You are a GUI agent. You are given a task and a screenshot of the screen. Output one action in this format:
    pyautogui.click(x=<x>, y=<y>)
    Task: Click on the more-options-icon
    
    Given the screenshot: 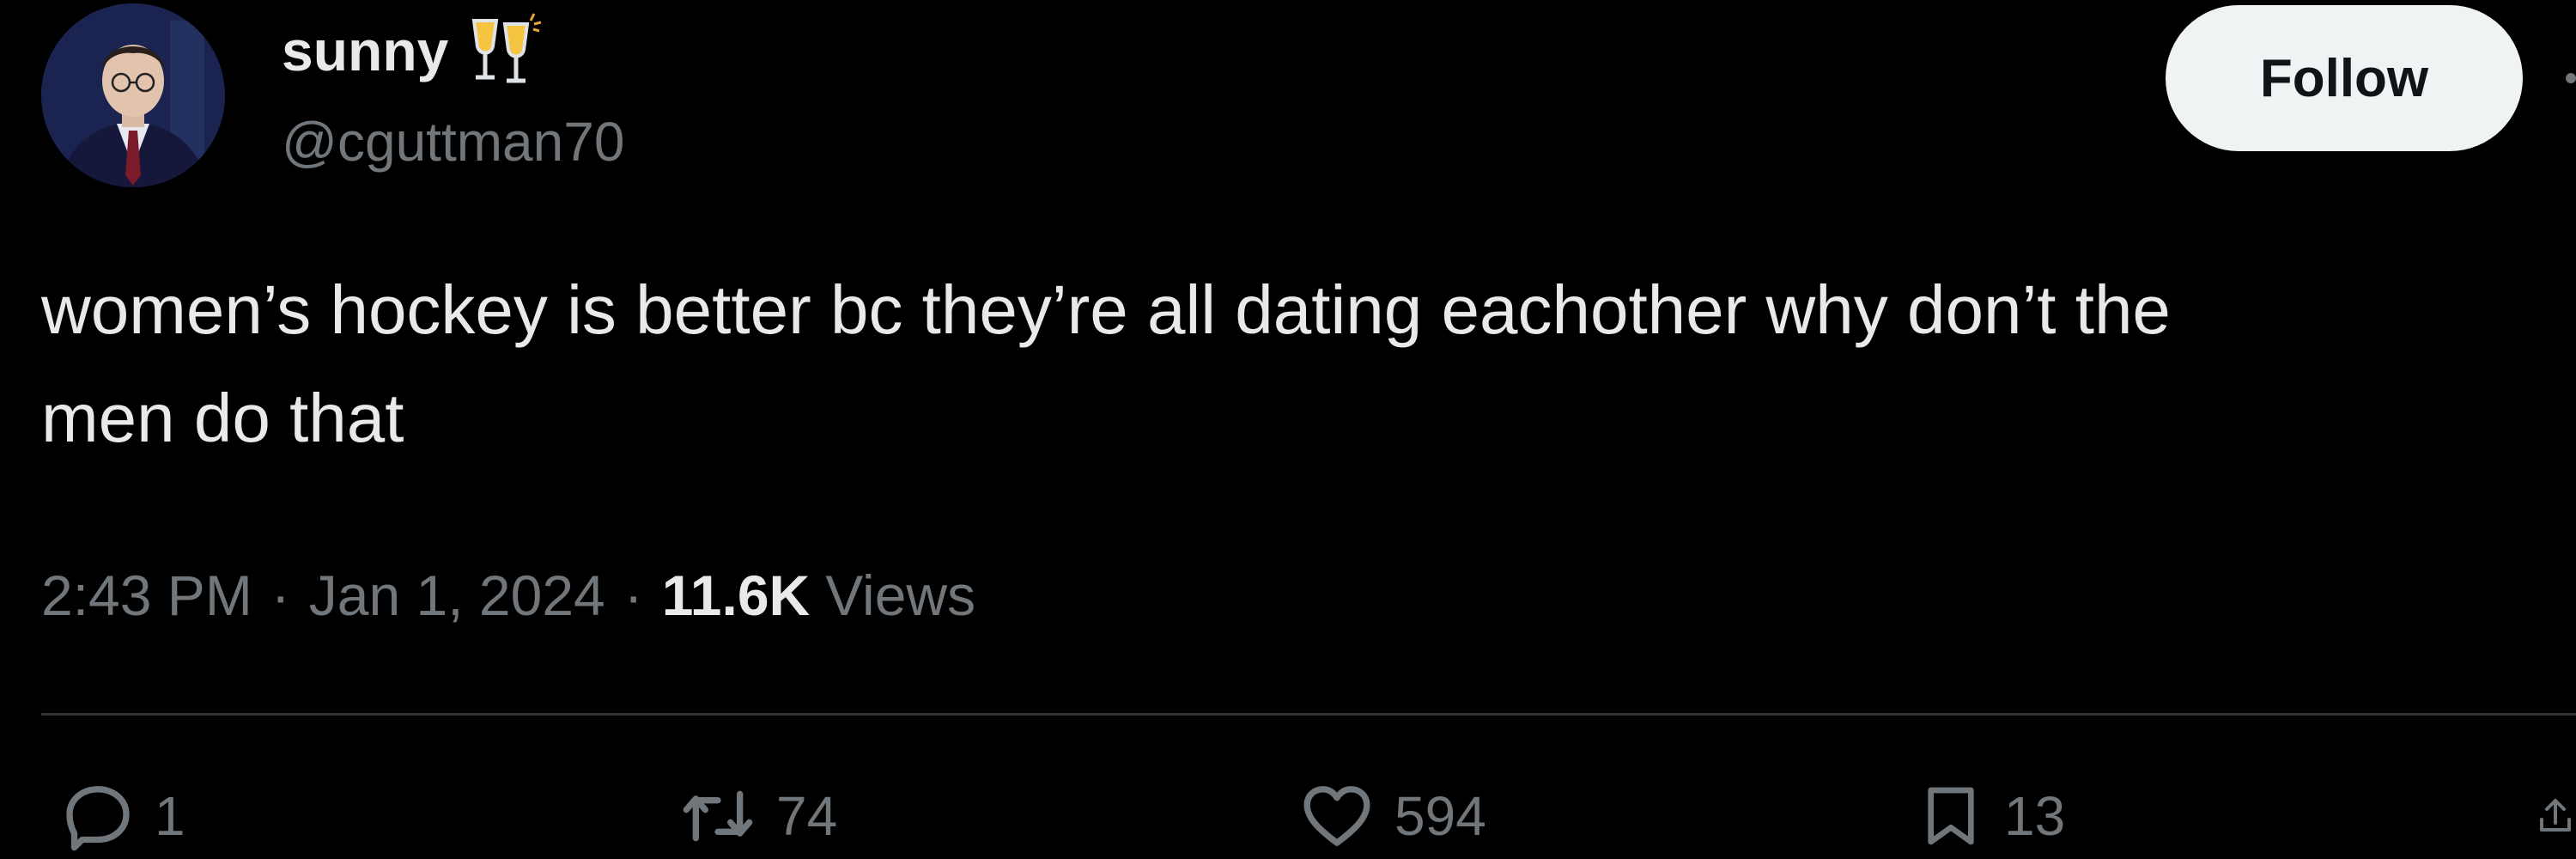 What is the action you would take?
    pyautogui.click(x=2569, y=78)
    